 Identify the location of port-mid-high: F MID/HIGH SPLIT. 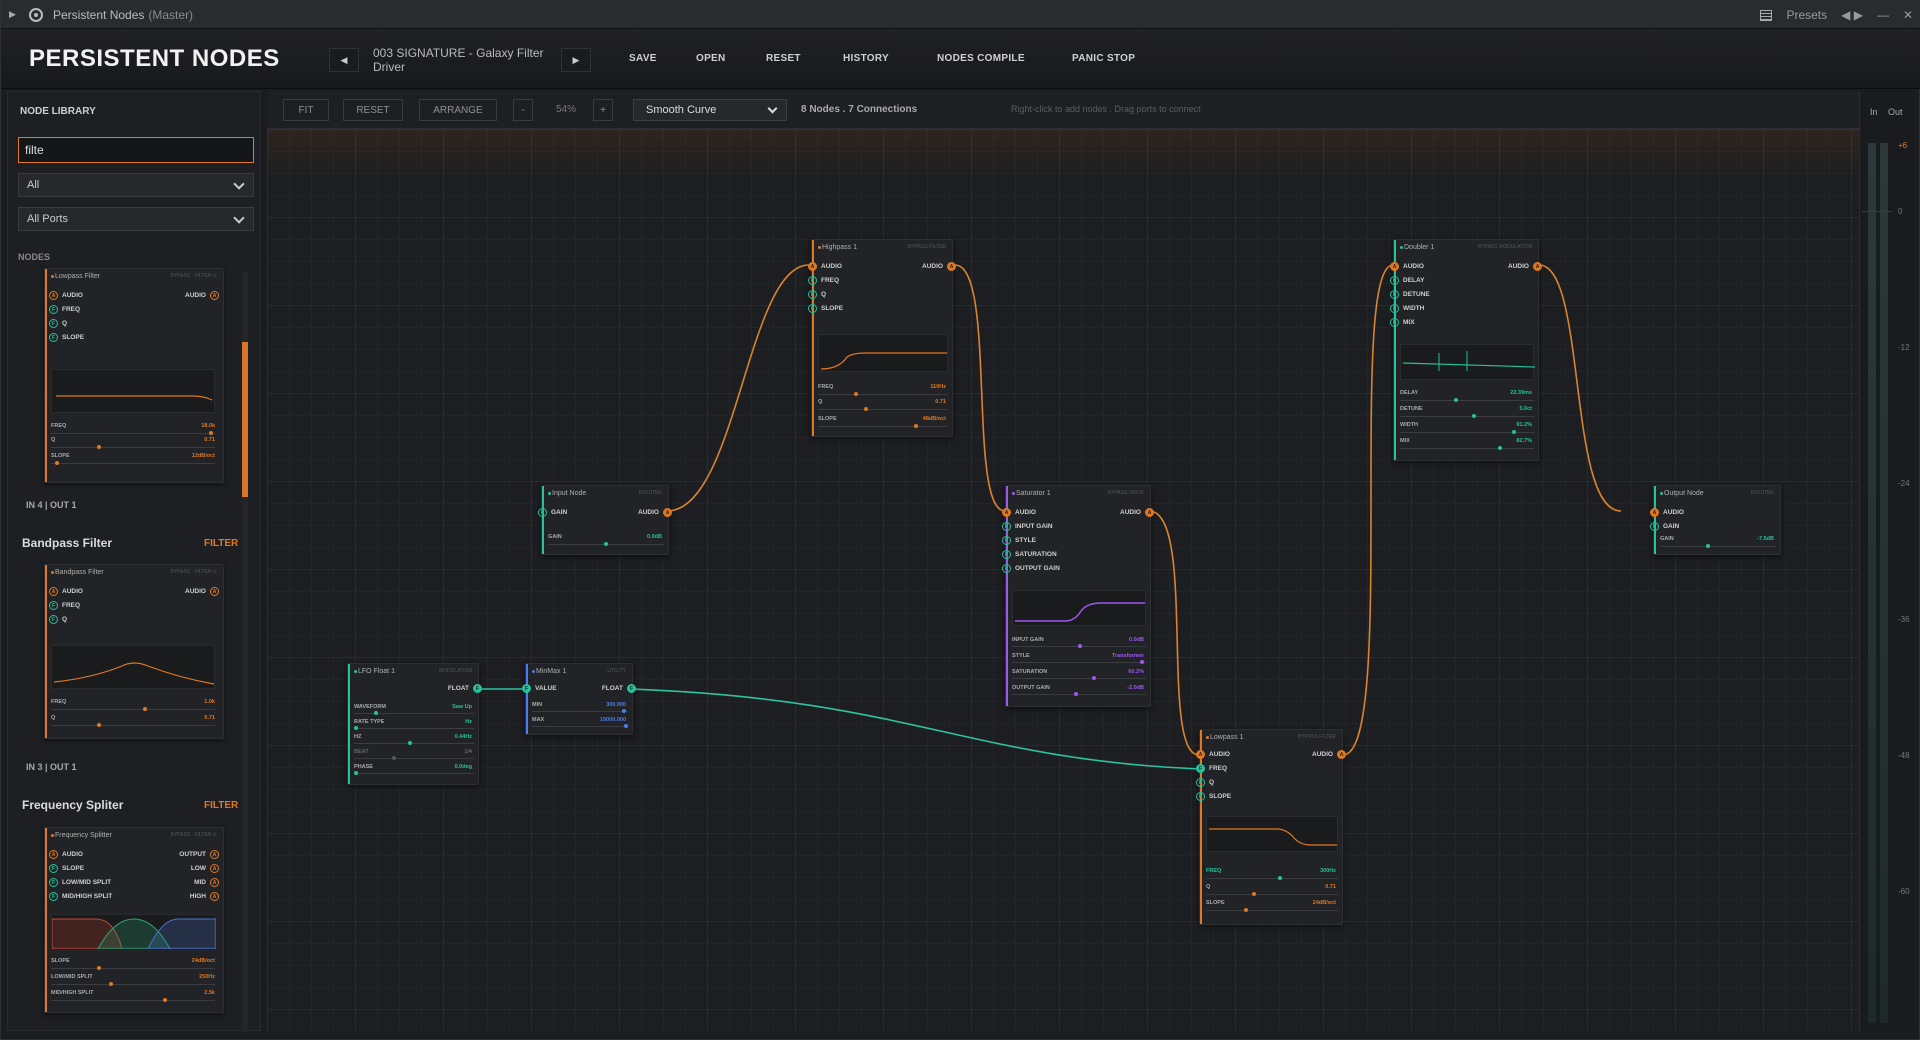
(80, 896).